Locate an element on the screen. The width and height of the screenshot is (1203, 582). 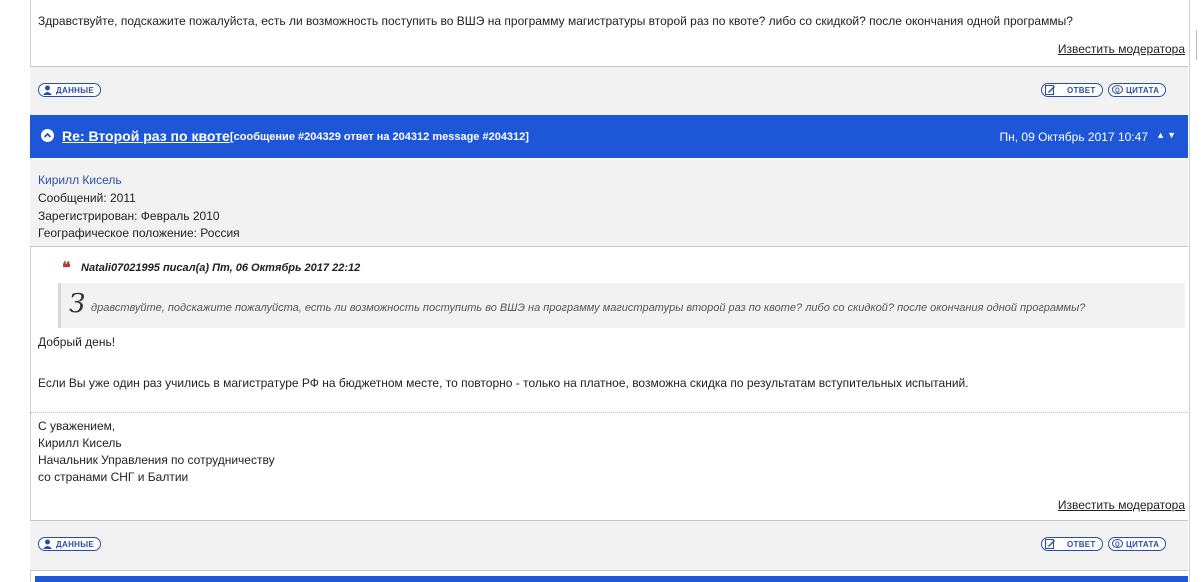
signature-line: Кирилл Кисель is located at coordinates (80, 443).